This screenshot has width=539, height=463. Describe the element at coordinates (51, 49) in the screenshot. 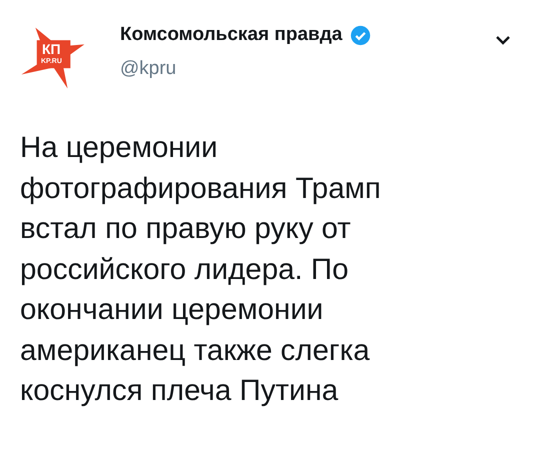

I see `logo-text: КП` at that location.